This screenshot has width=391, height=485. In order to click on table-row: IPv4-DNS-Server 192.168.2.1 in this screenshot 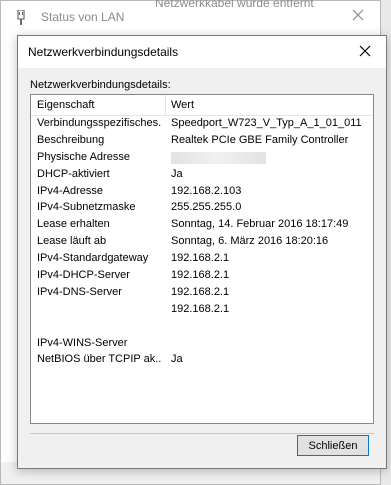, I will do `click(202, 293)`.